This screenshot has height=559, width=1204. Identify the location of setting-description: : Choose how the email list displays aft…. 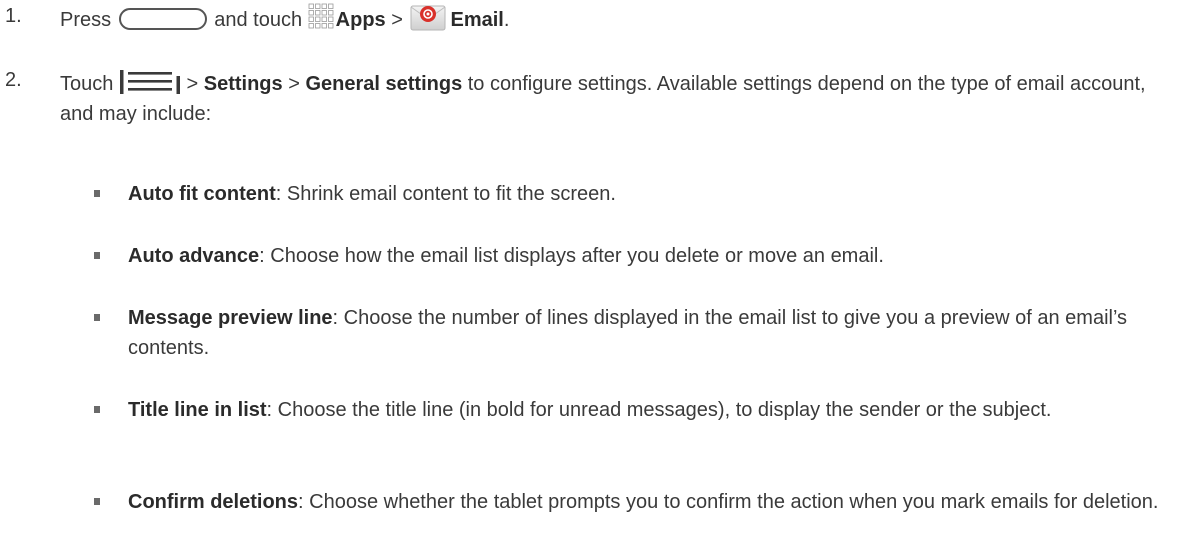
(571, 256).